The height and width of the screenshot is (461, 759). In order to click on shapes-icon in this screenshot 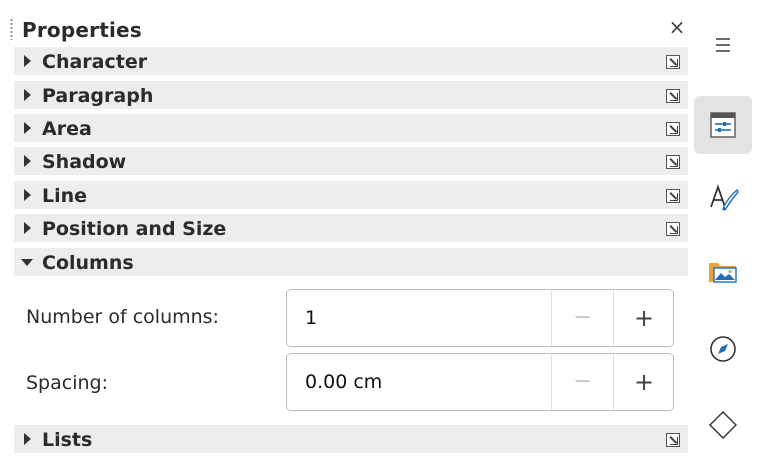, I will do `click(723, 425)`.